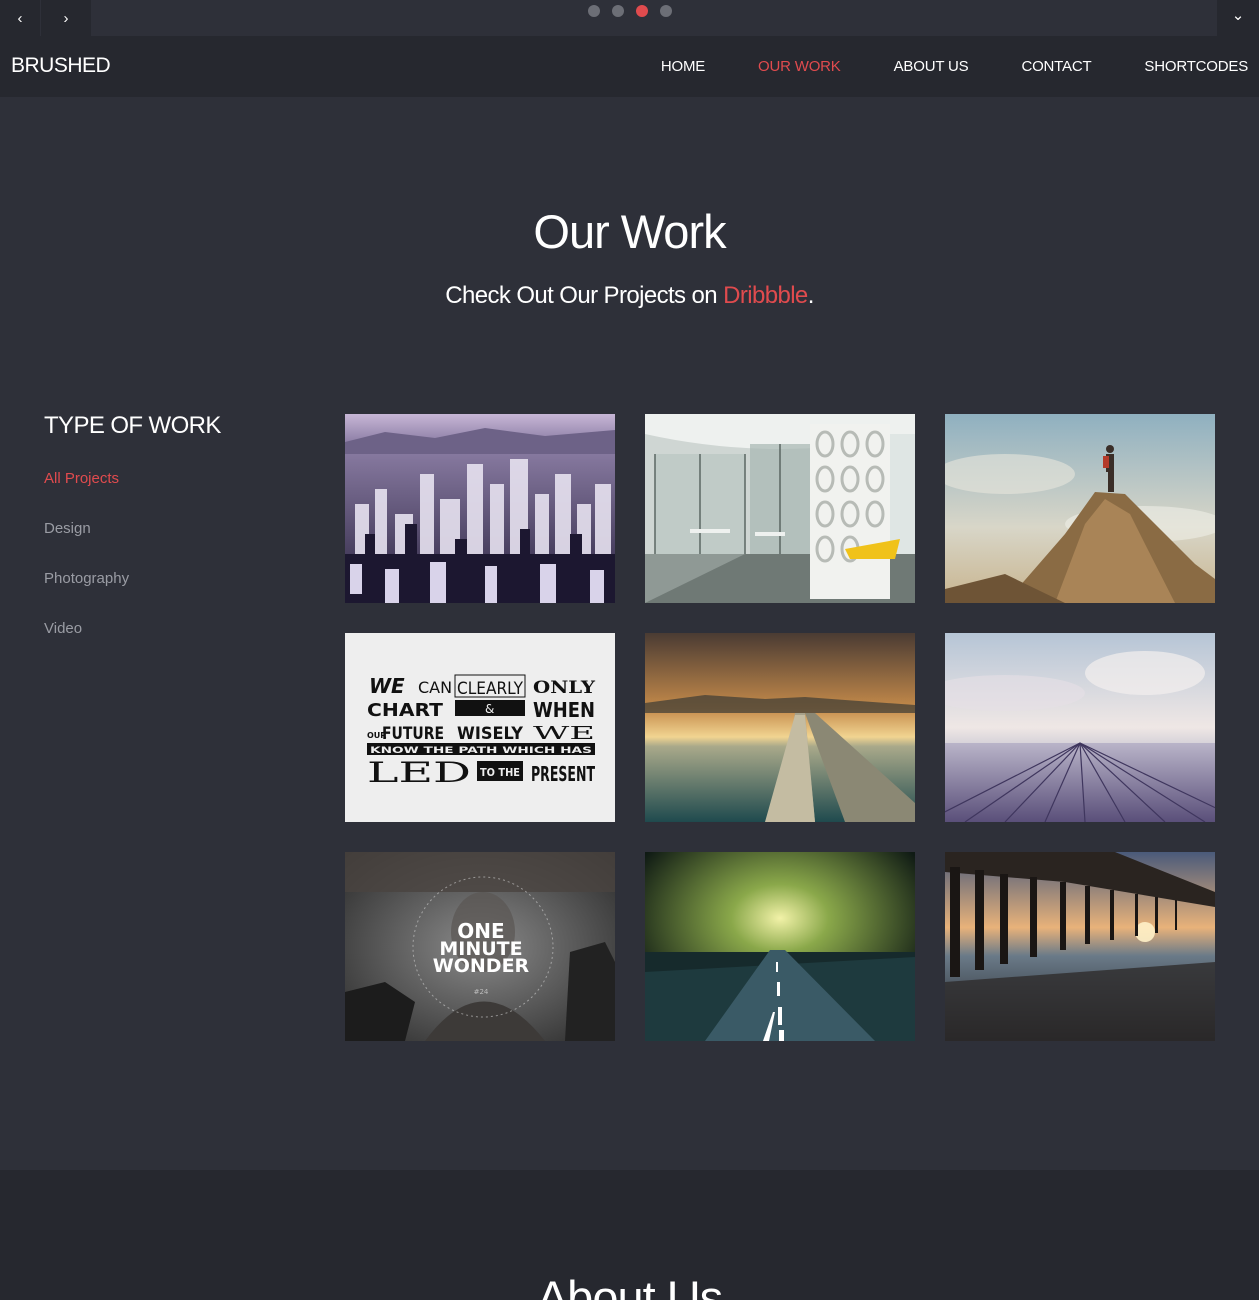 This screenshot has height=1300, width=1259. Describe the element at coordinates (481, 751) in the screenshot. I see `poster-line-path: KNOW THE PATH WHICH HAS` at that location.